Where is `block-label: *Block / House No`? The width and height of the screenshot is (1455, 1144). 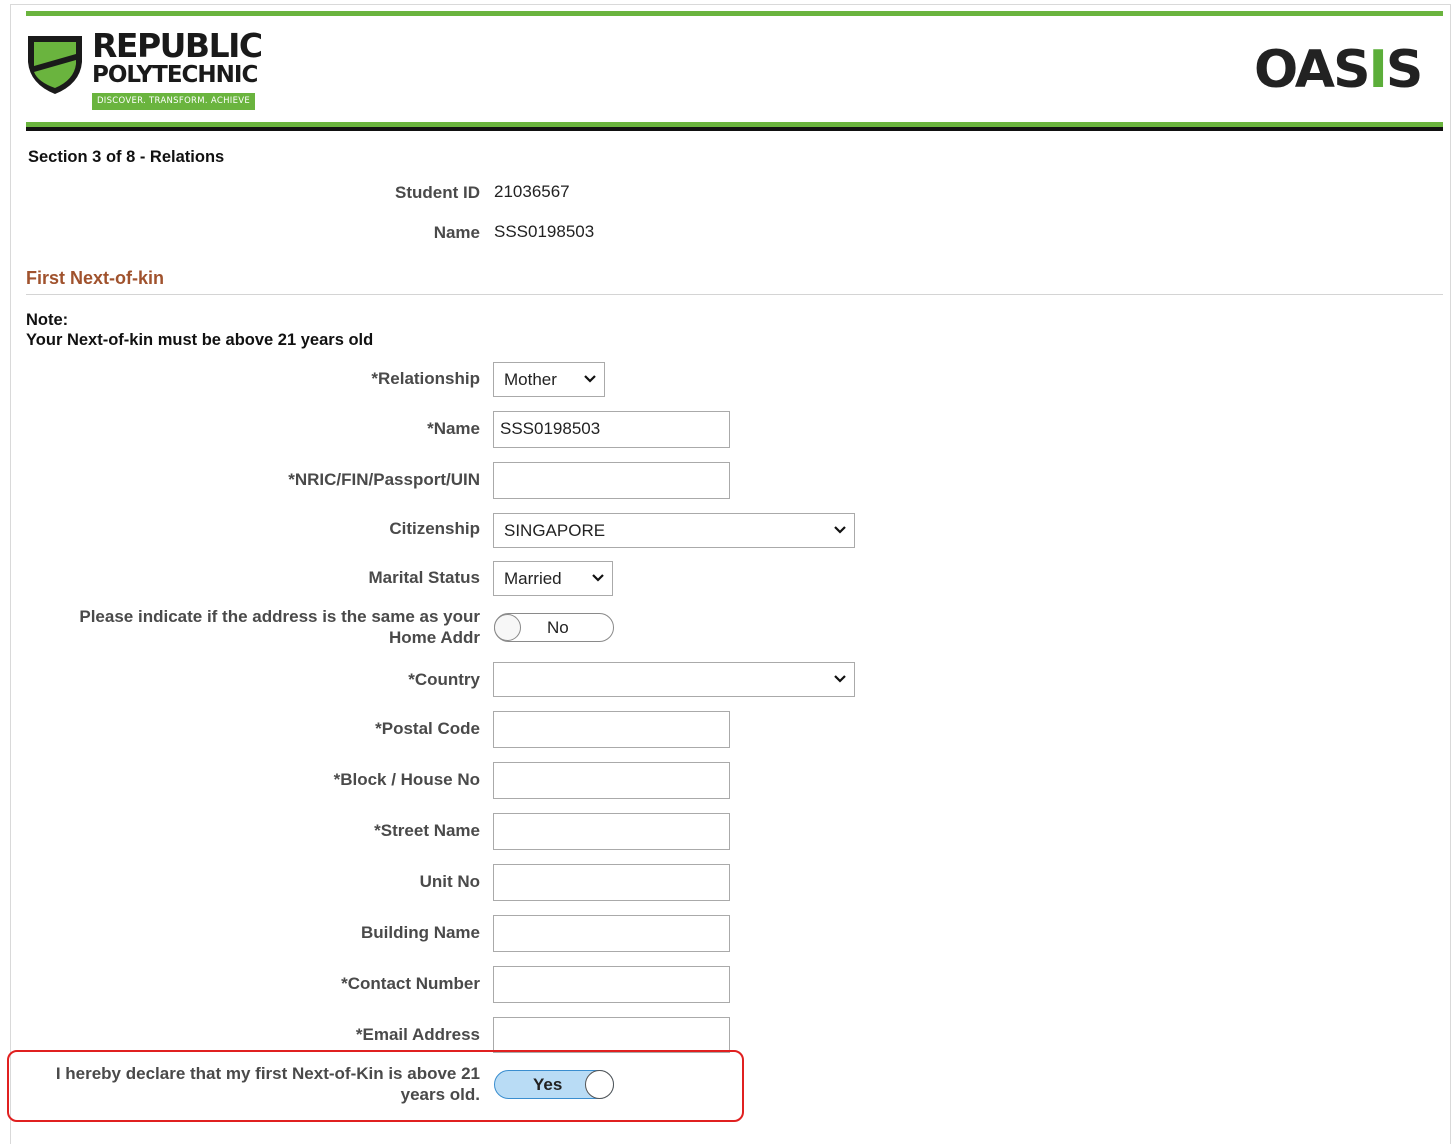 block-label: *Block / House No is located at coordinates (406, 779).